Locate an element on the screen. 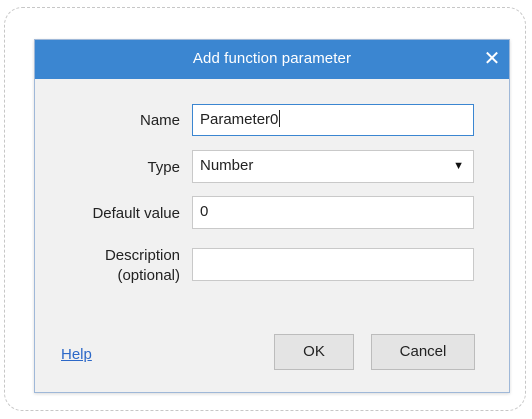  type-label: Type is located at coordinates (163, 167).